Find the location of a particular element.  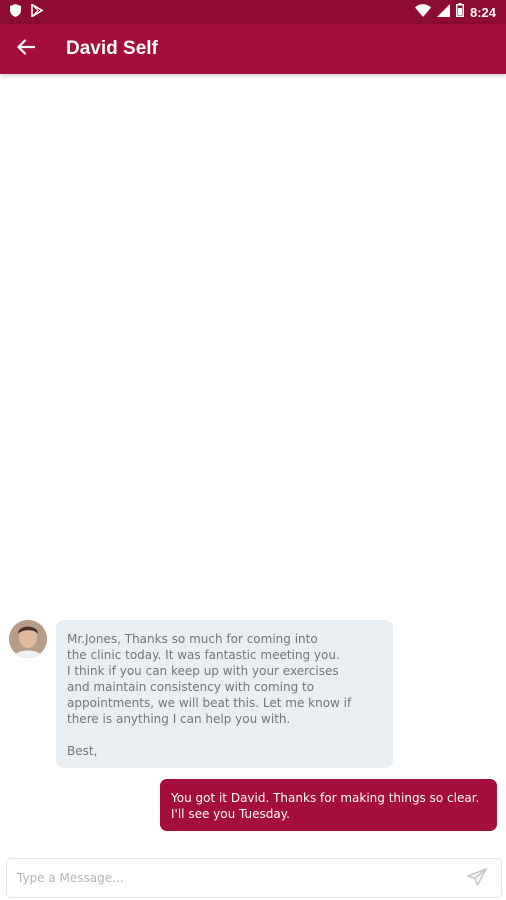

arrow-left-icon is located at coordinates (26, 49).